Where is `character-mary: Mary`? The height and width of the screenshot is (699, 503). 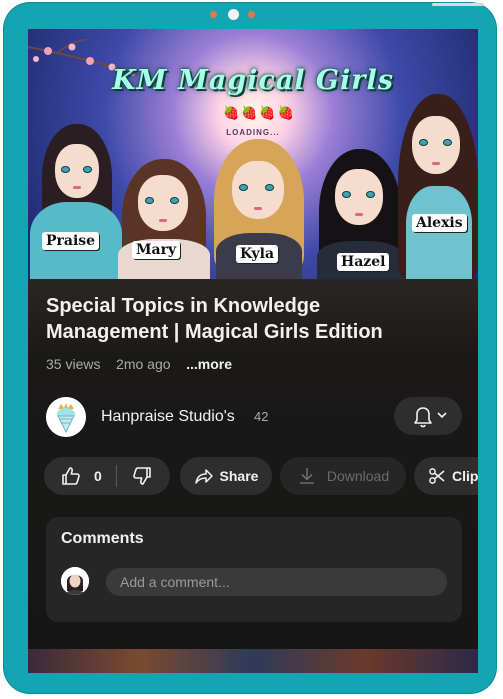 character-mary: Mary is located at coordinates (163, 219).